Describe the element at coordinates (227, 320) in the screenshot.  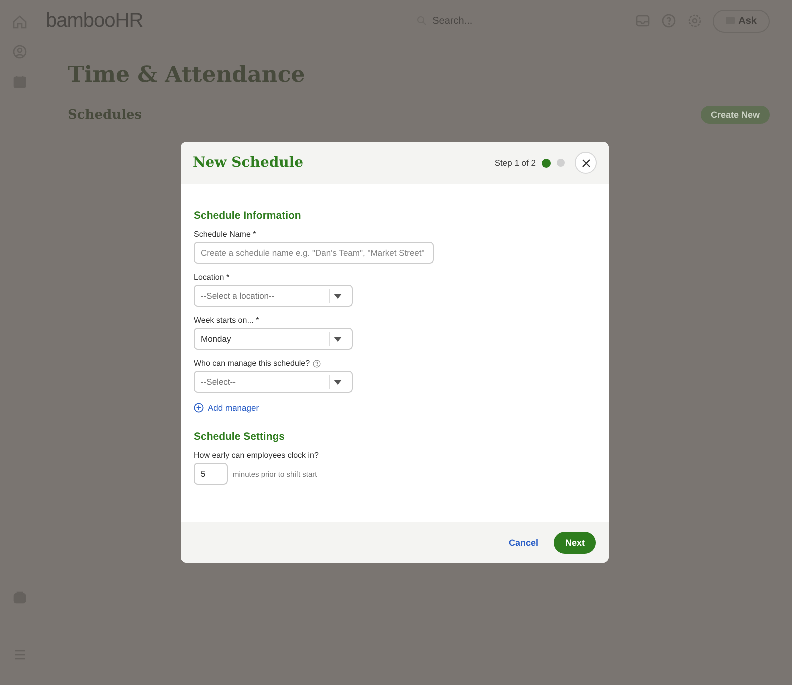
I see `field-label: Week starts on... *` at that location.